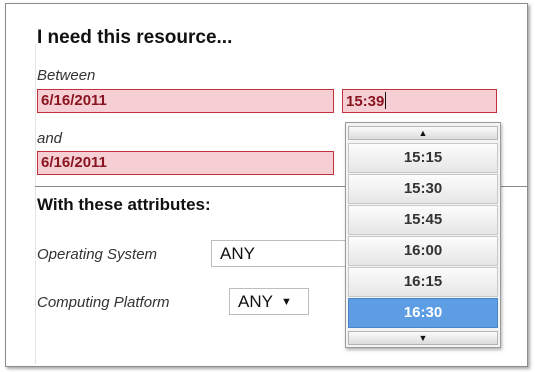 This screenshot has width=535, height=372. I want to click on platform-select: ANY ▼, so click(269, 301).